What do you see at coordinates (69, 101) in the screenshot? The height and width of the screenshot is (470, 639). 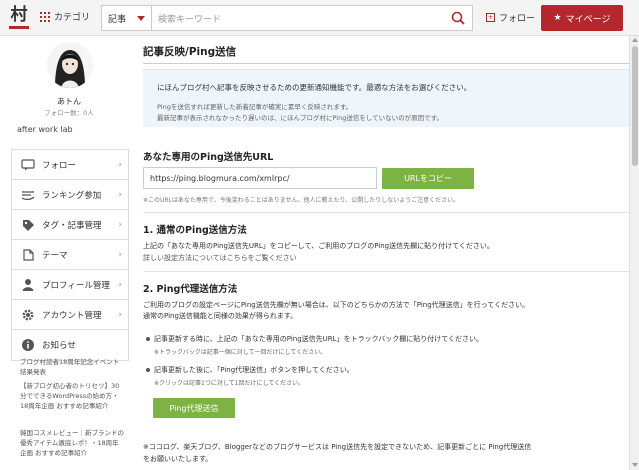 I see `user-name: あトん` at bounding box center [69, 101].